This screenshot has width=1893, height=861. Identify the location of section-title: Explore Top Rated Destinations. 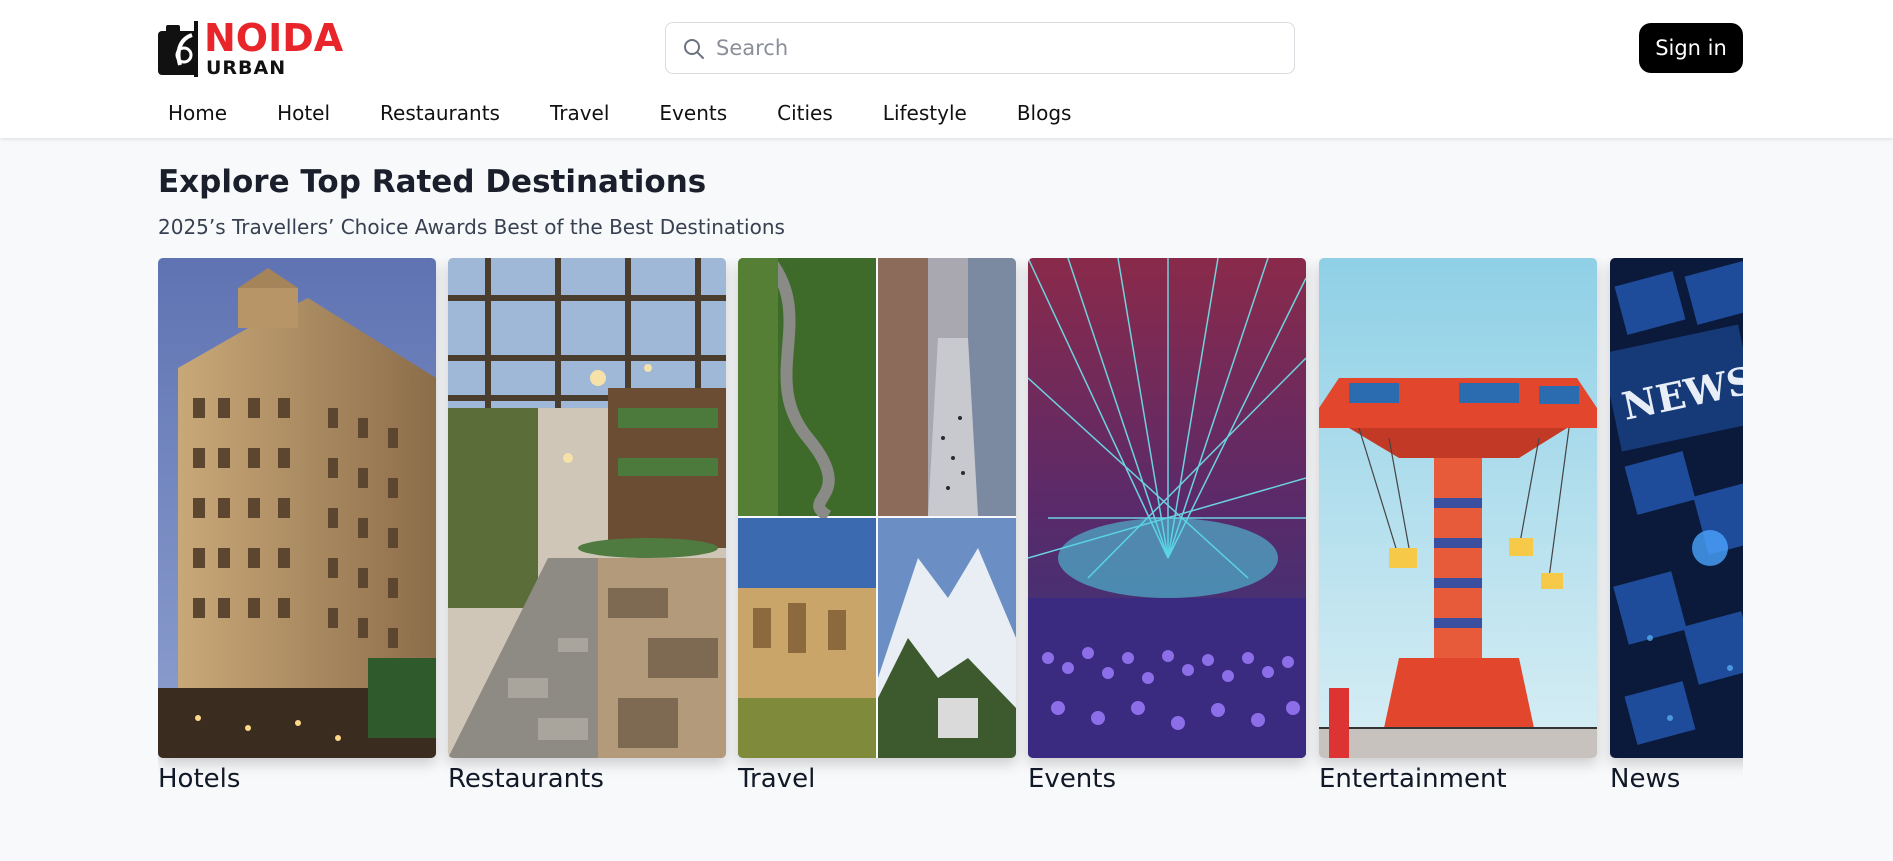
(432, 182).